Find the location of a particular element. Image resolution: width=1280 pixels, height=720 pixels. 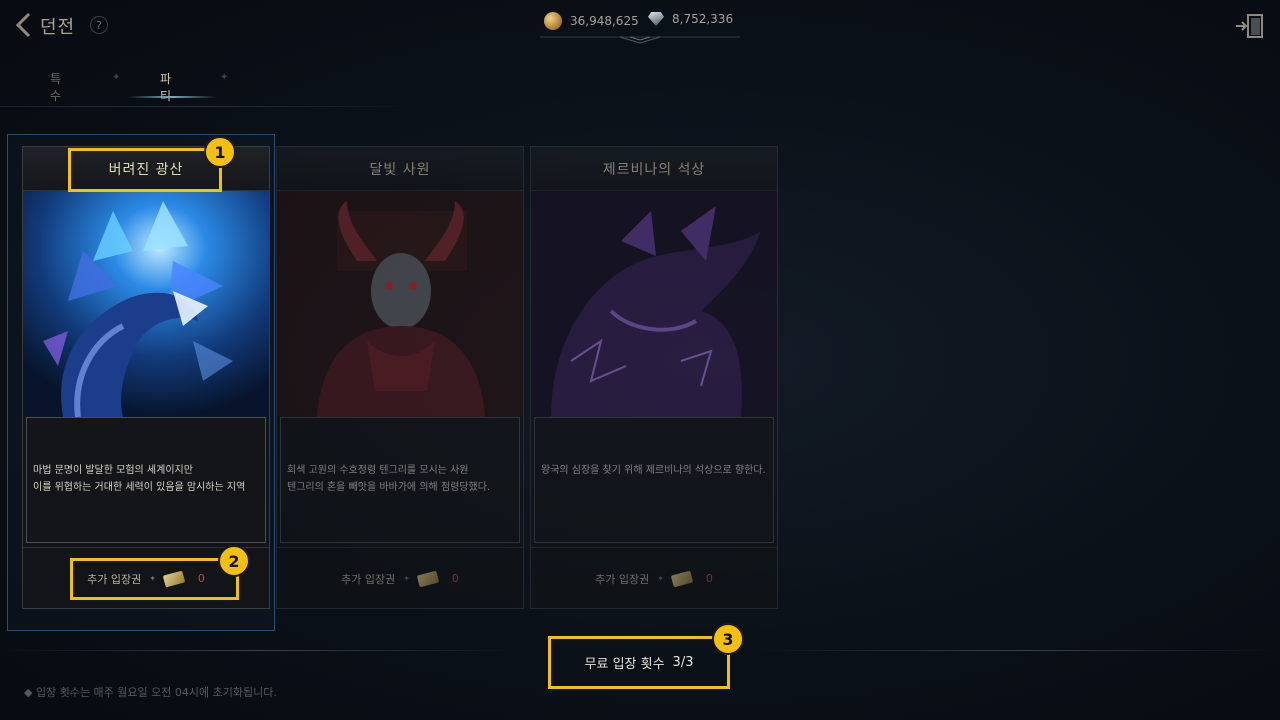

description-line: 회색 고원의 수호정령 텐그리를 모시는 사원 is located at coordinates (378, 470).